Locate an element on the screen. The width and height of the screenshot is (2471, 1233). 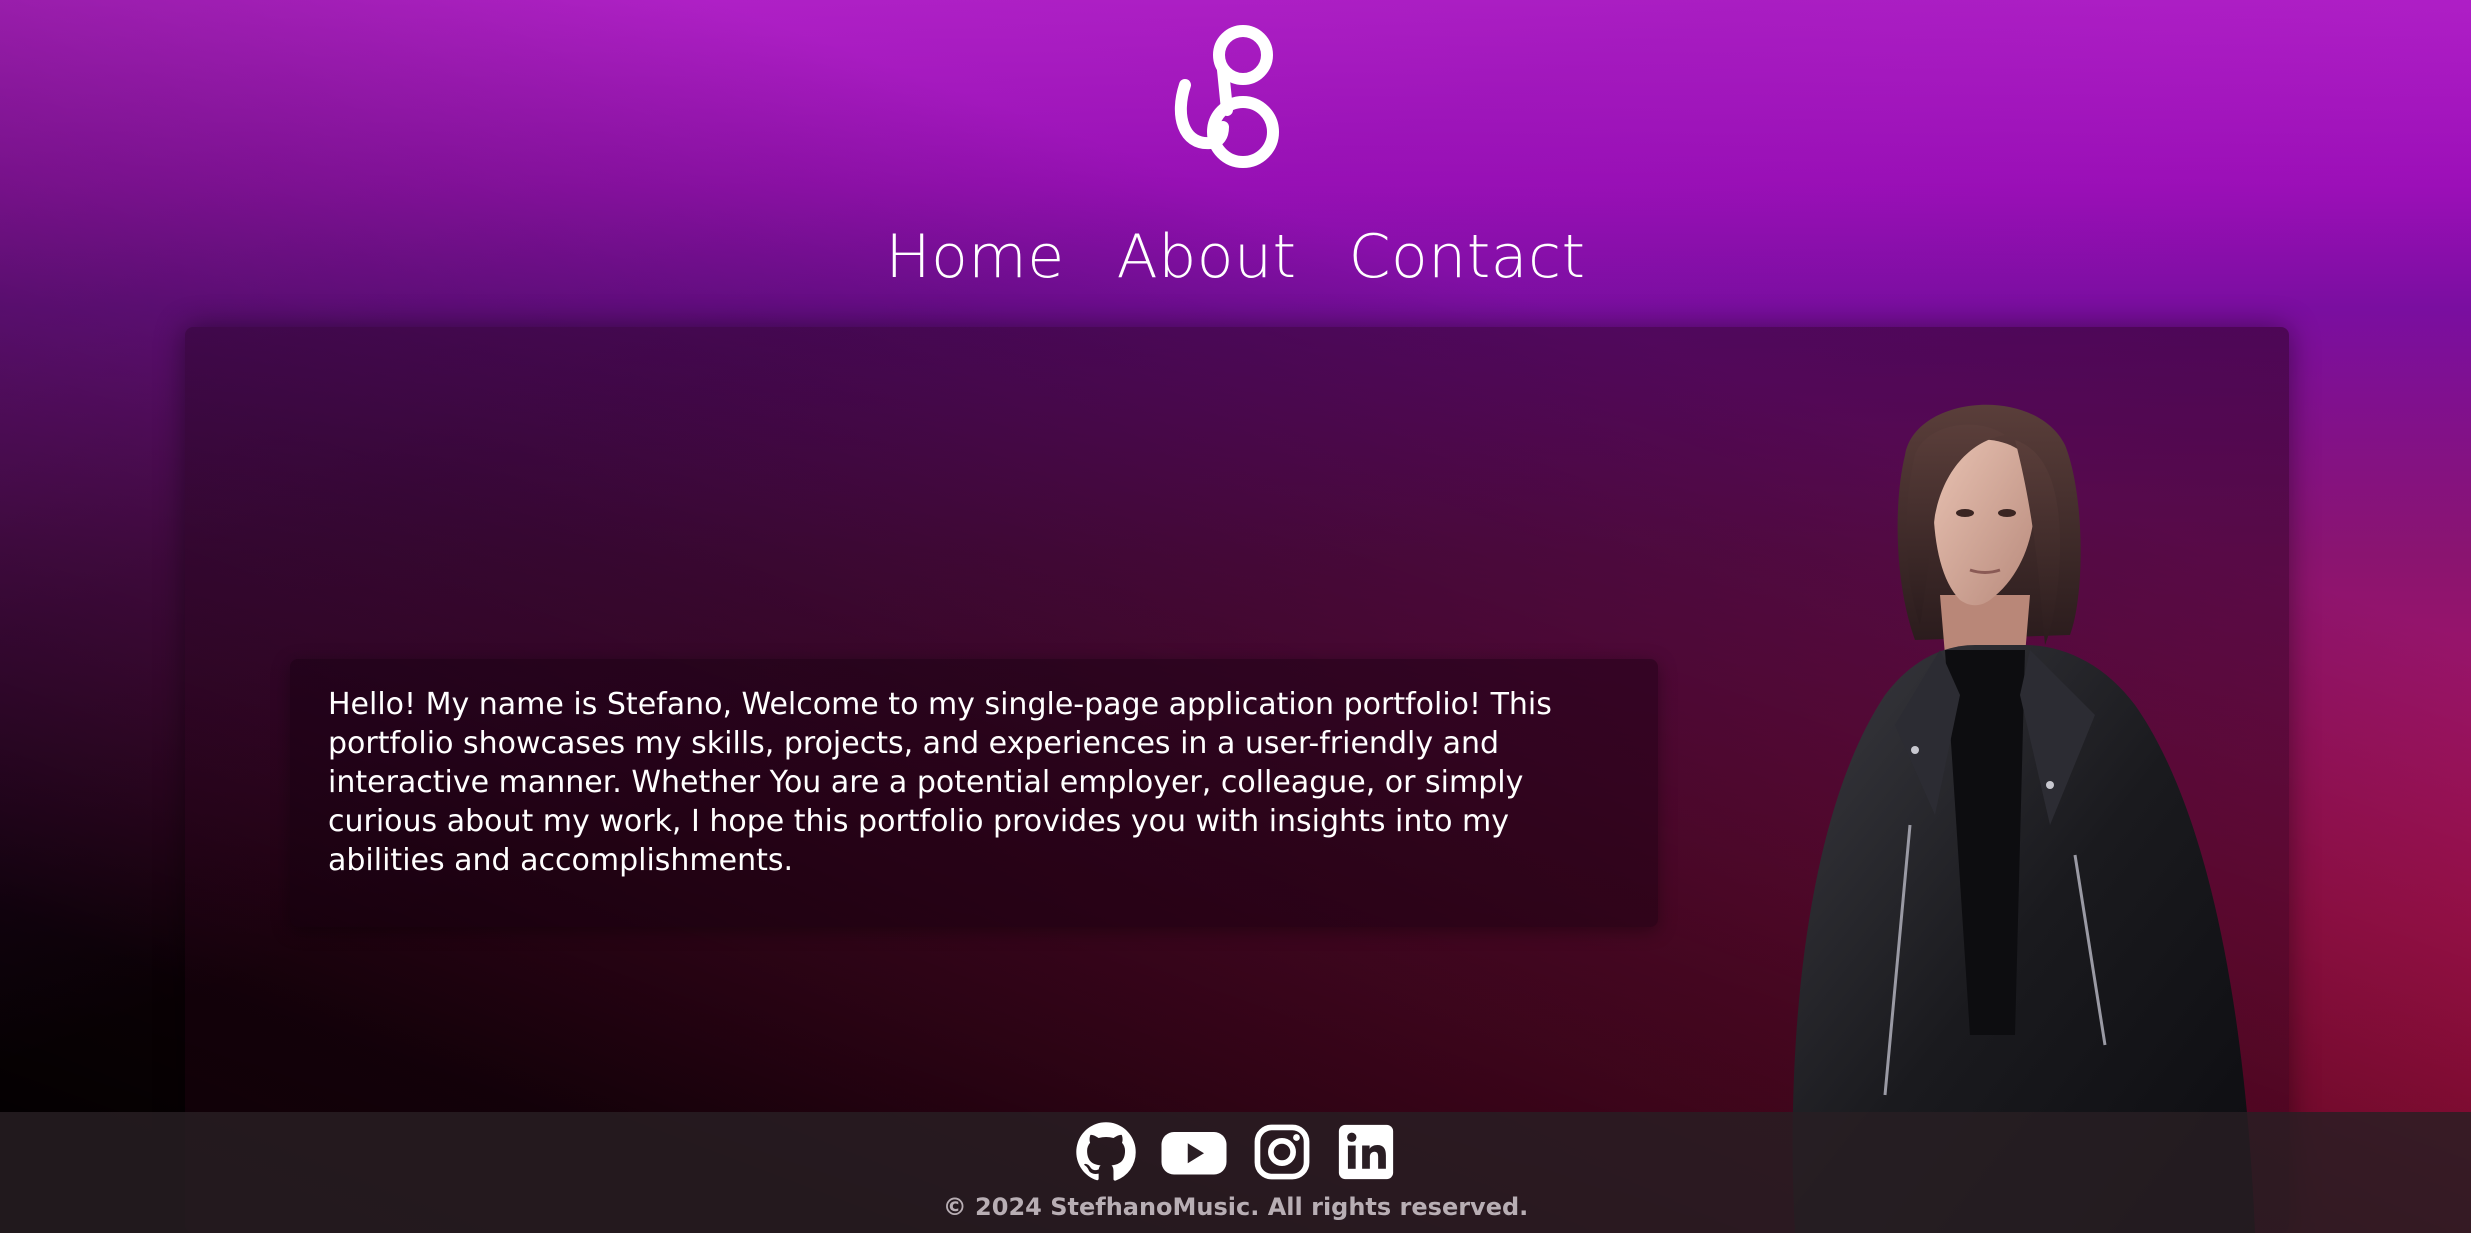
brand-monogram-icon is located at coordinates (1227, 95).